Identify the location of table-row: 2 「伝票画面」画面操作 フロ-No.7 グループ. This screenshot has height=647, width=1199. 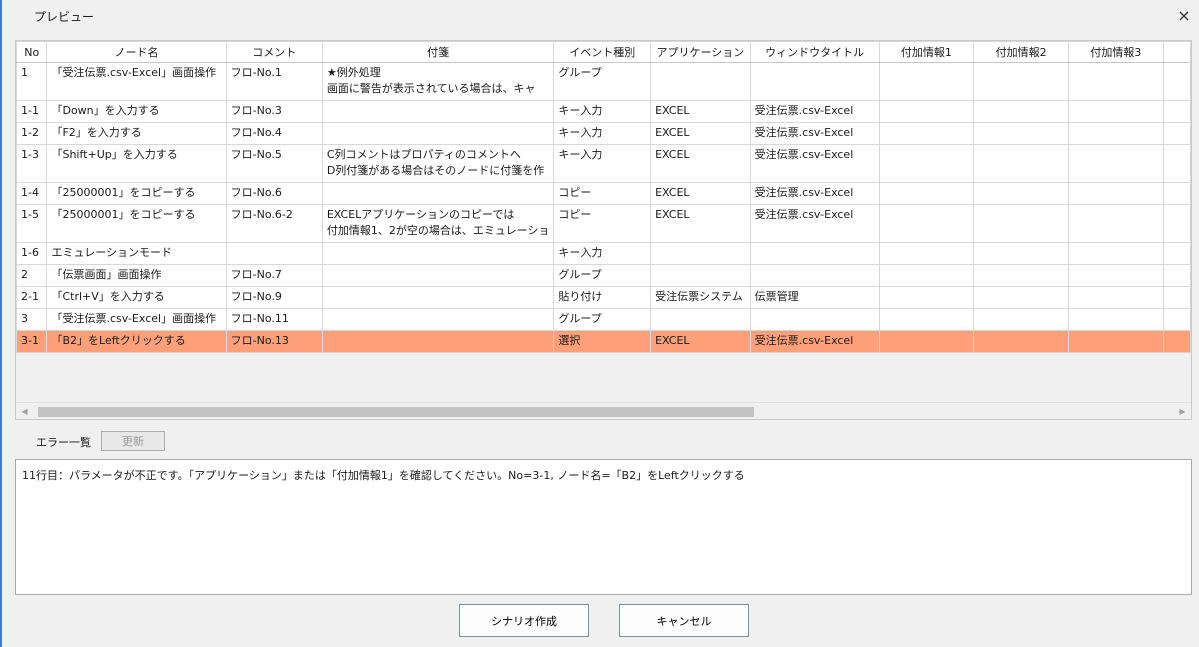
(603, 275).